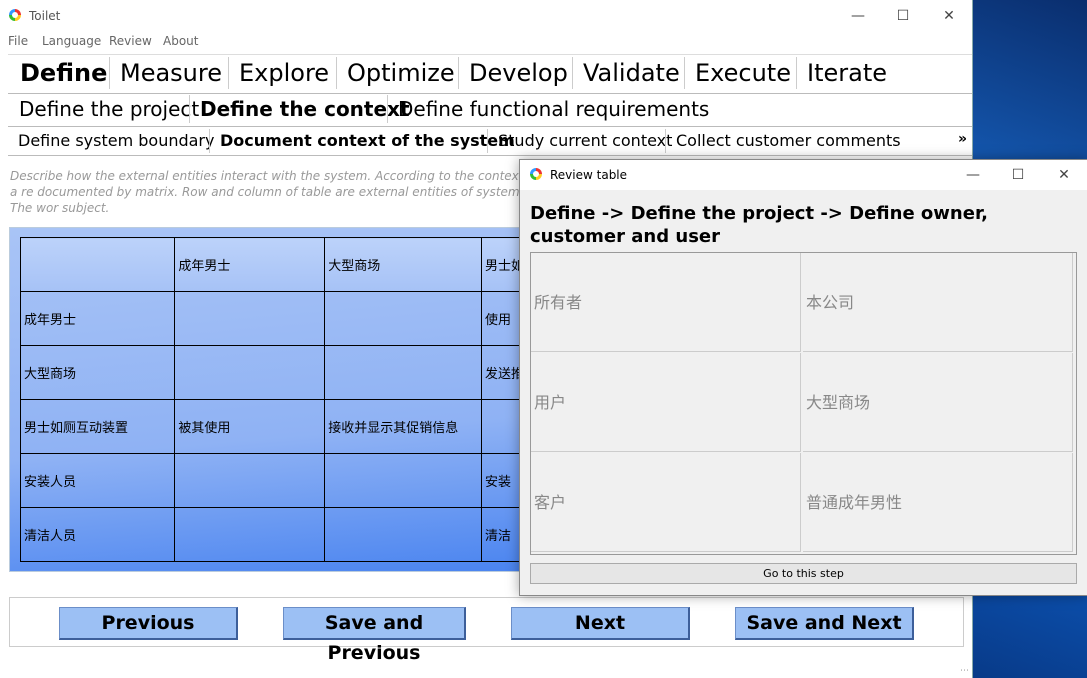  I want to click on tab-execute: Execute, so click(742, 73).